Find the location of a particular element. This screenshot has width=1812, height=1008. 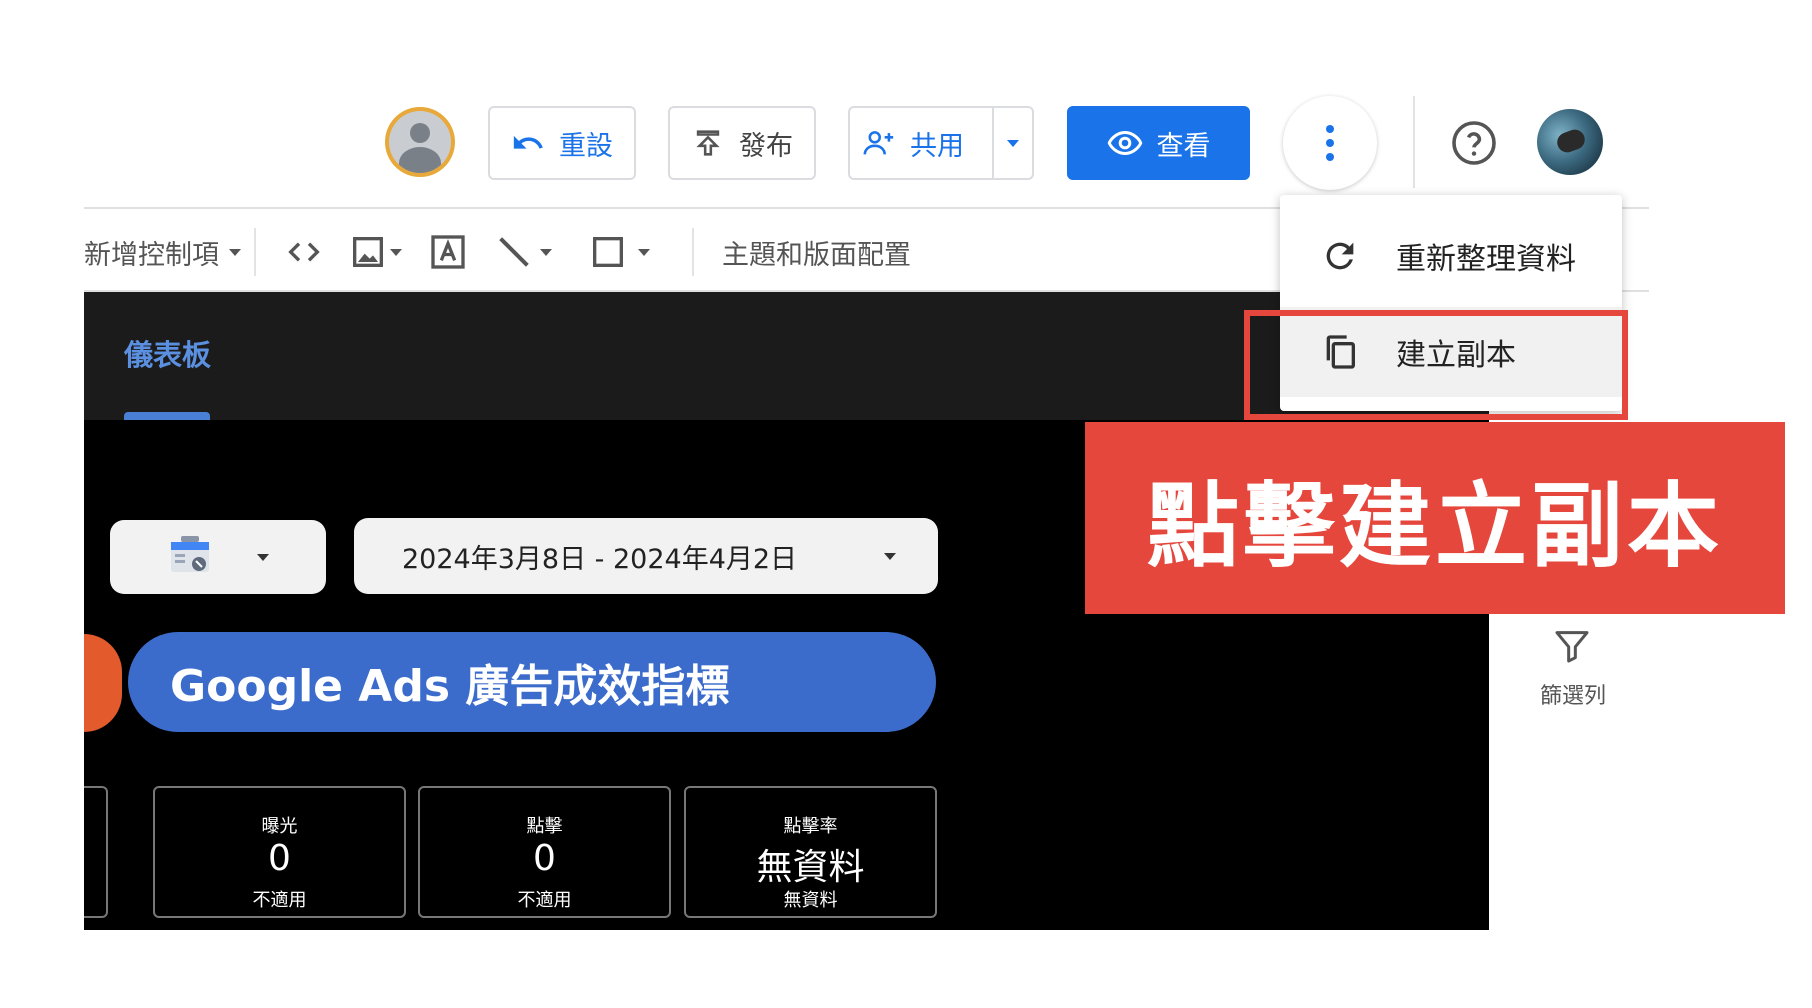

line-button is located at coordinates (523, 252).